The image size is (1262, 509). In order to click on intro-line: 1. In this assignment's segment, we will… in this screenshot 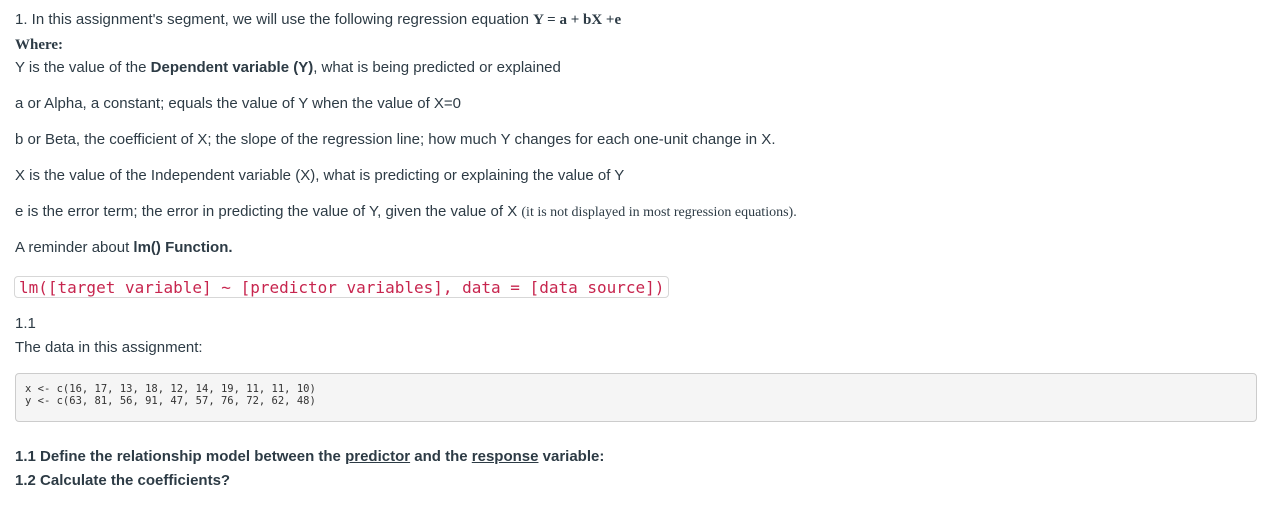, I will do `click(318, 20)`.